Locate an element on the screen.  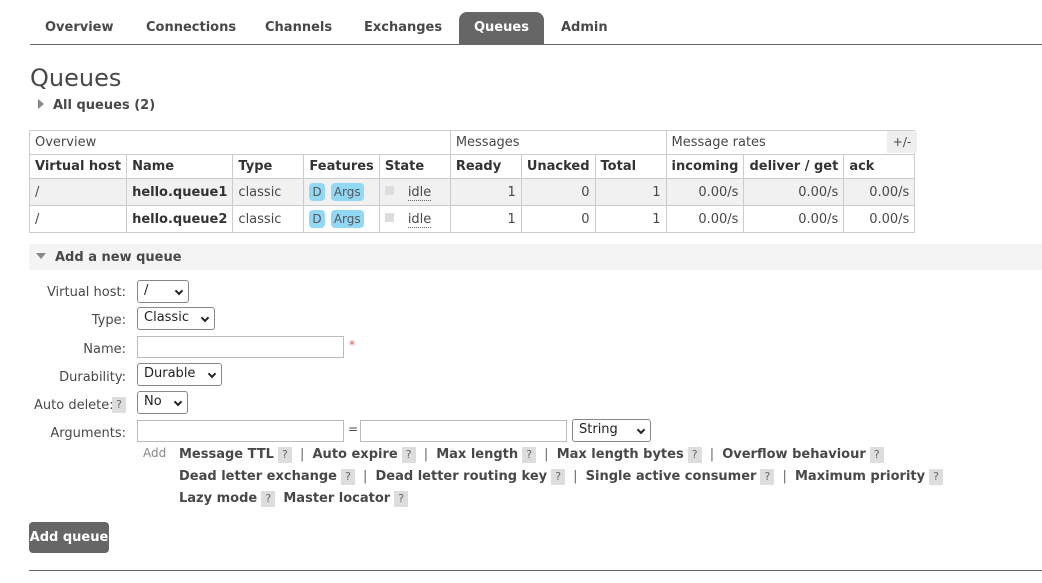
vhost-select: / is located at coordinates (163, 291).